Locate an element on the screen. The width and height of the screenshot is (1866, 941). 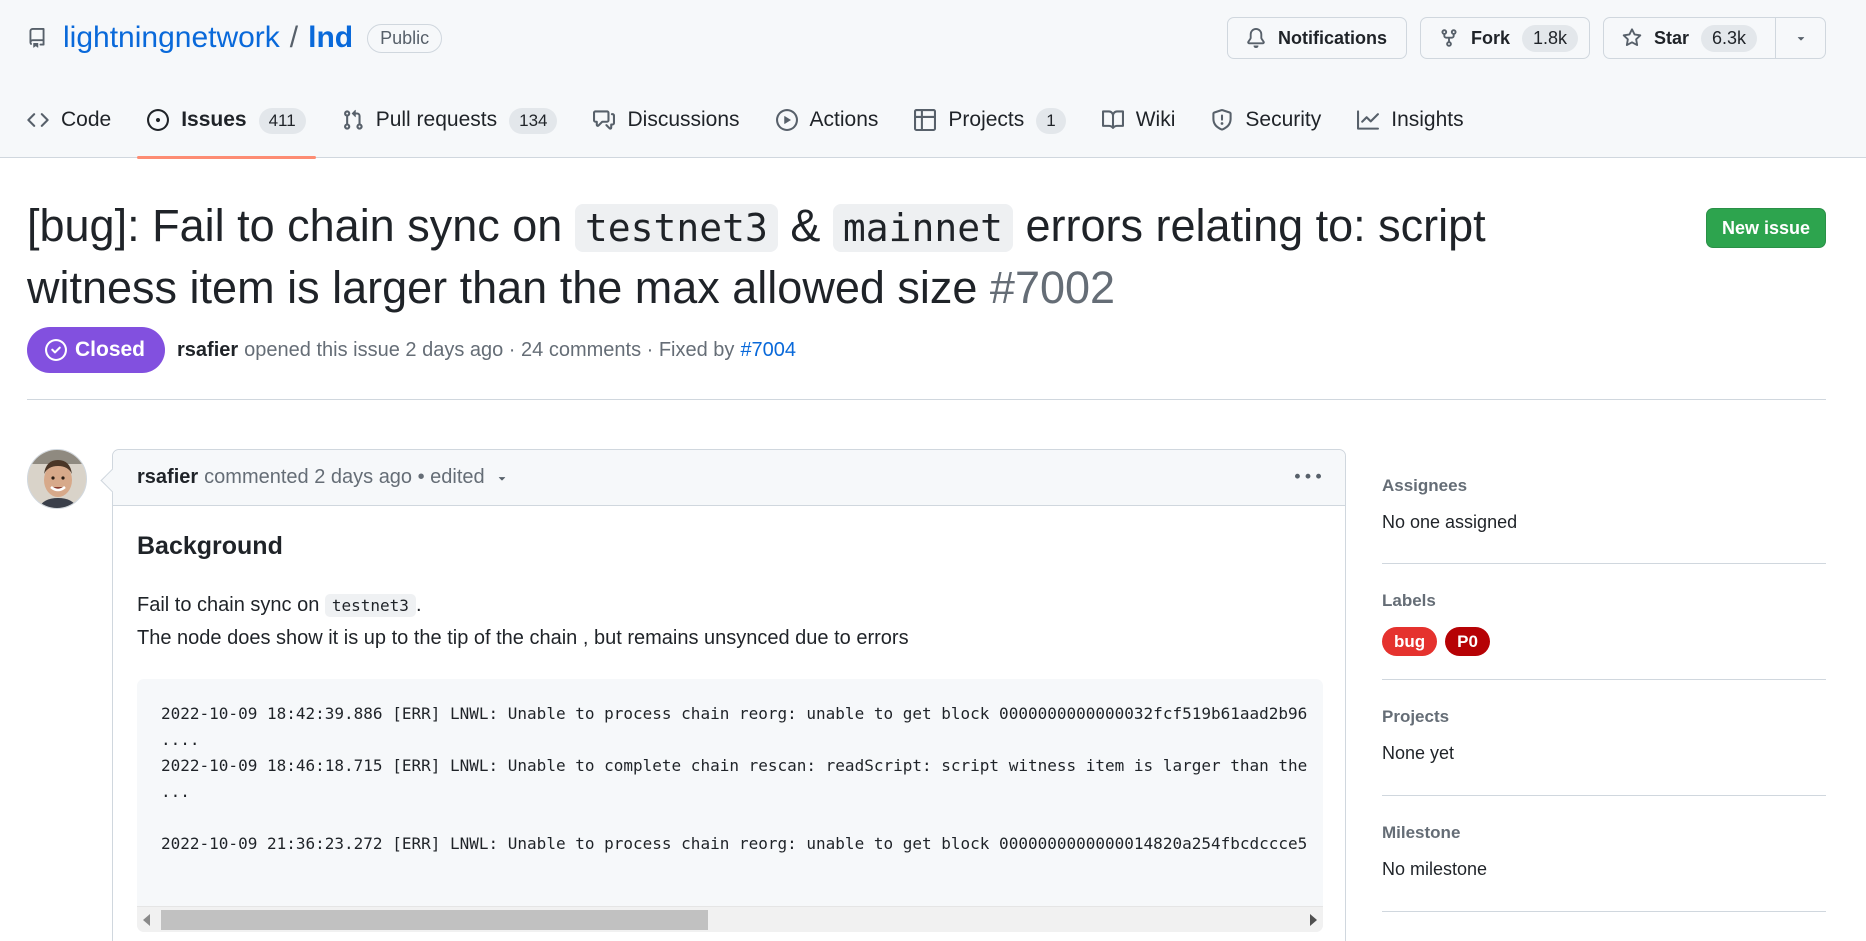
tab-code: Code is located at coordinates (69, 128).